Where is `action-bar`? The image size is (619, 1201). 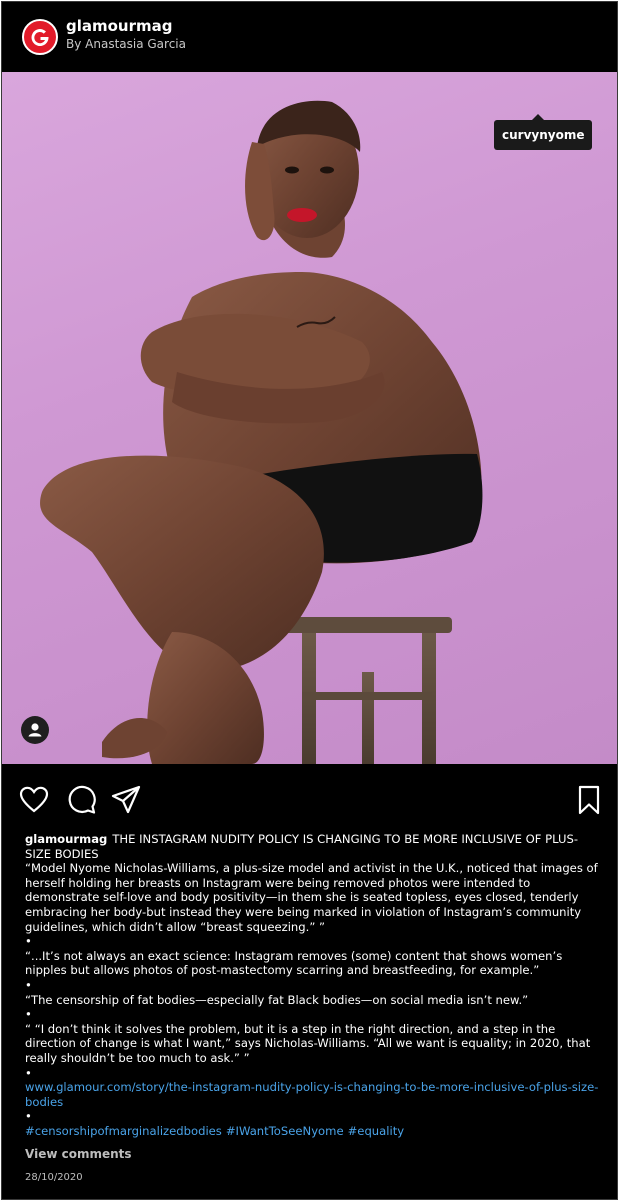 action-bar is located at coordinates (309, 795).